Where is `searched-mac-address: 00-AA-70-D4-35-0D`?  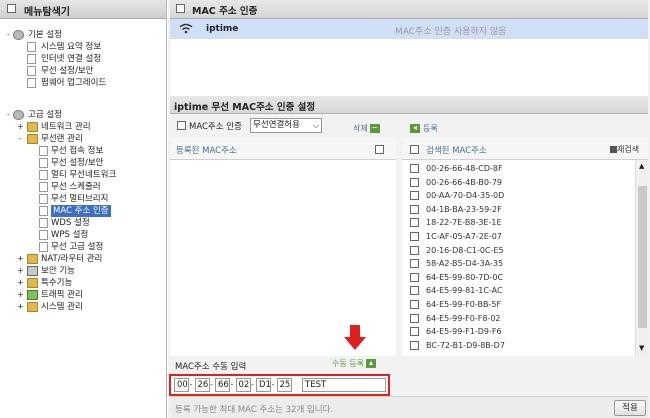
searched-mac-address: 00-AA-70-D4-35-0D is located at coordinates (465, 196).